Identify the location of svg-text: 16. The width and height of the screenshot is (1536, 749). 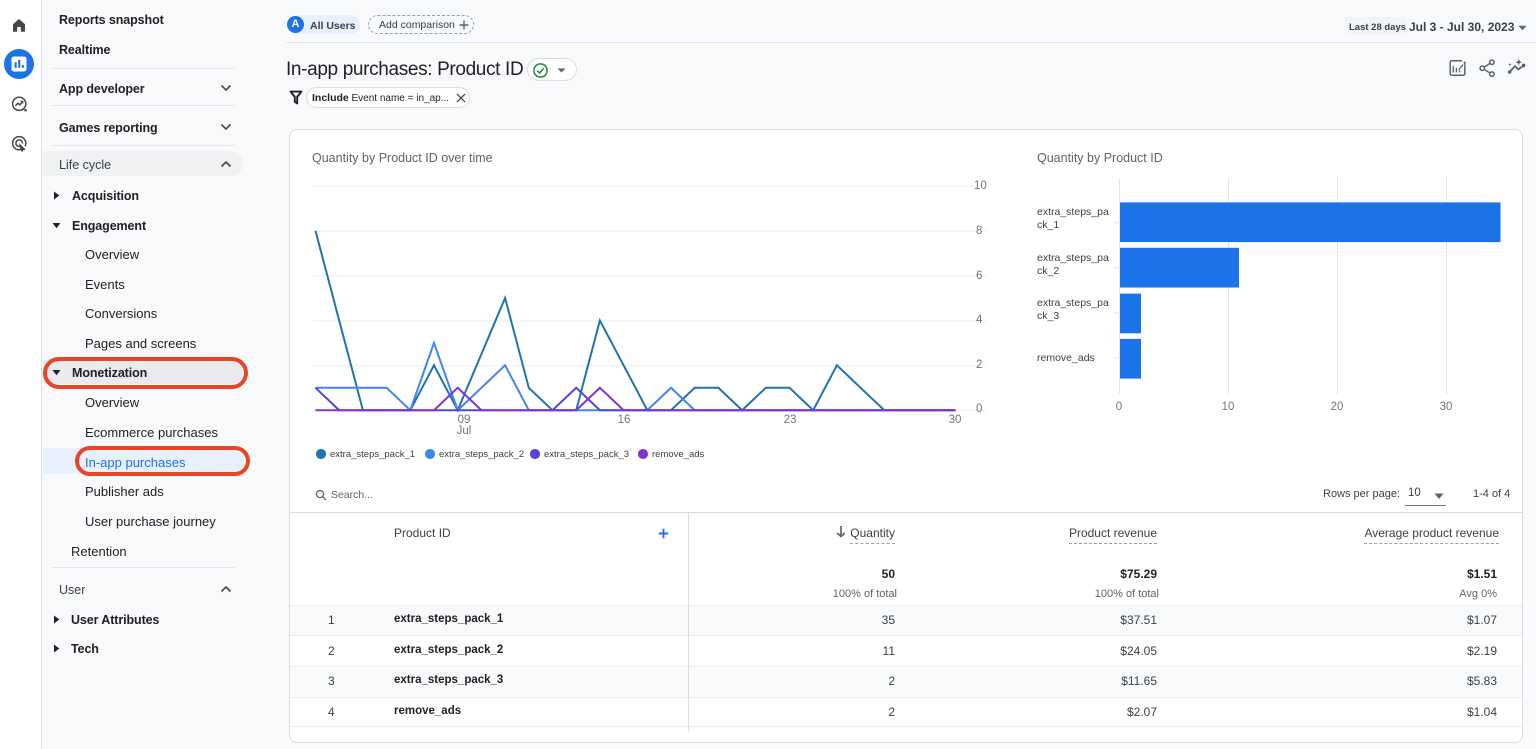
(624, 420).